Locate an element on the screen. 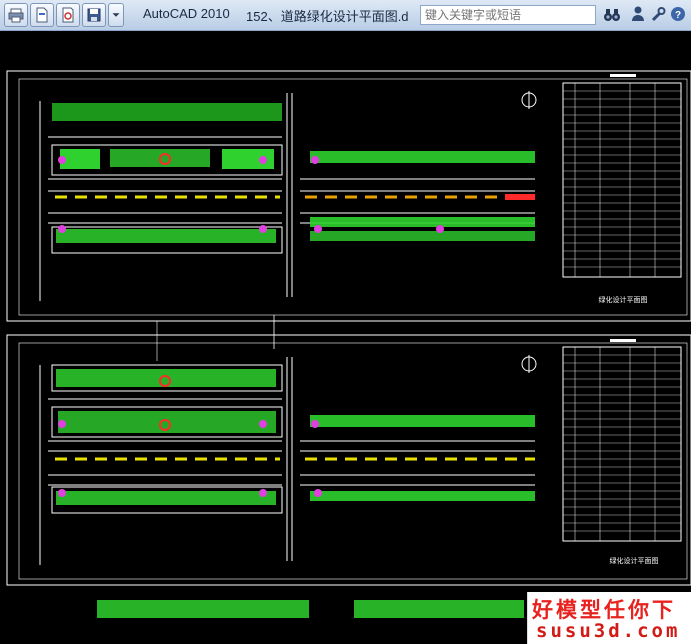  title-bar: AutoCAD 2010 152、道路绿化设计平面图.dwg ? is located at coordinates (345, 15).